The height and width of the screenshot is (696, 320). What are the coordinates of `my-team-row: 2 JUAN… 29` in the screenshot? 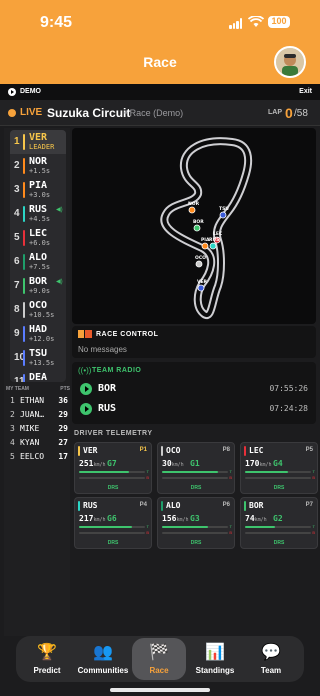 It's located at (39, 415).